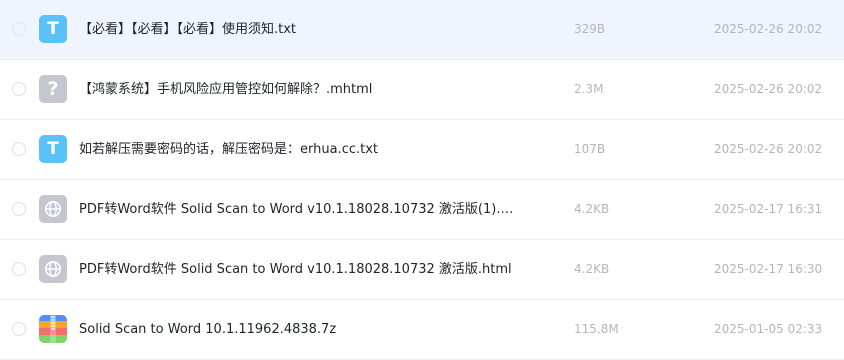 The width and height of the screenshot is (844, 360). I want to click on file-name: 【必看】【必看】【必看】使用须知.txt, so click(187, 29).